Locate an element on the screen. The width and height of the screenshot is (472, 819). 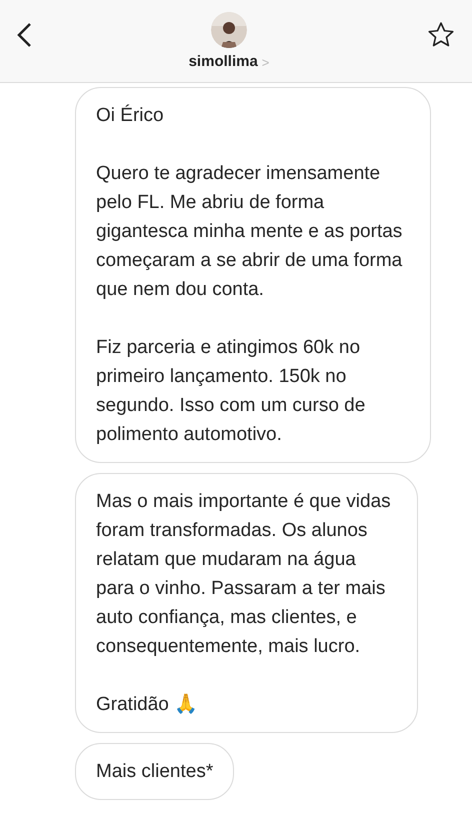
message-text: Oi Érico is located at coordinates (130, 116).